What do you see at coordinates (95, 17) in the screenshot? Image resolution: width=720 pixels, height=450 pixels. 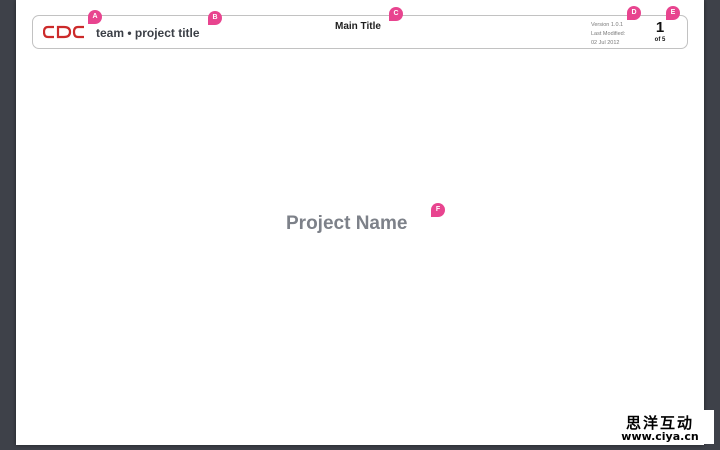 I see `annotation-marker-a: A` at bounding box center [95, 17].